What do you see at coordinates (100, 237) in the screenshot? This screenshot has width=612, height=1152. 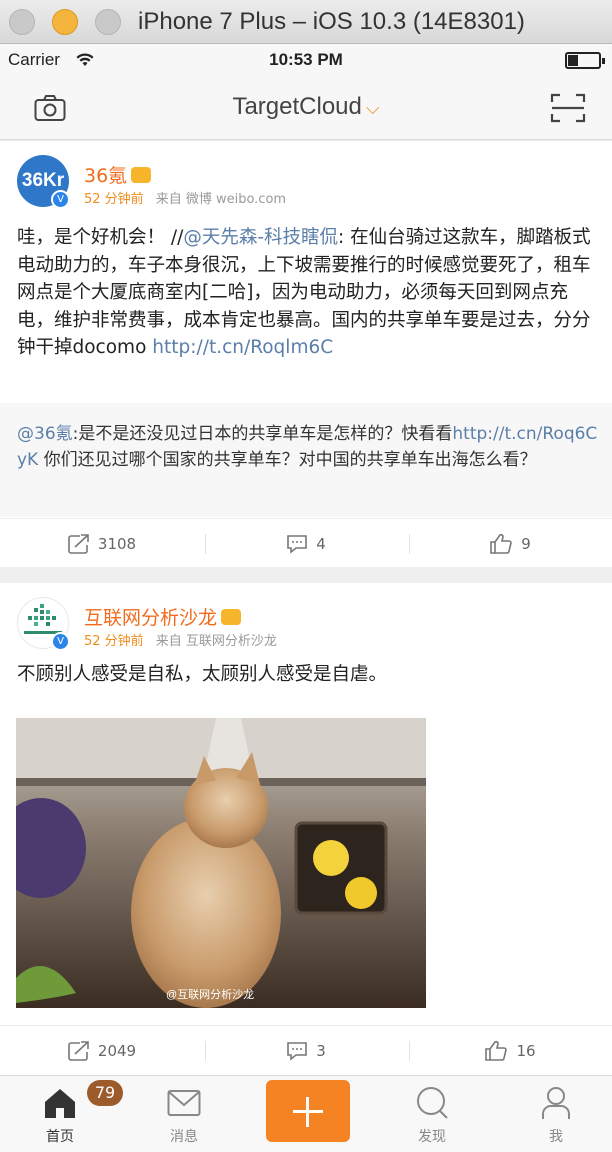 I see `post-text-segment: 哇，是个好机会！ //` at bounding box center [100, 237].